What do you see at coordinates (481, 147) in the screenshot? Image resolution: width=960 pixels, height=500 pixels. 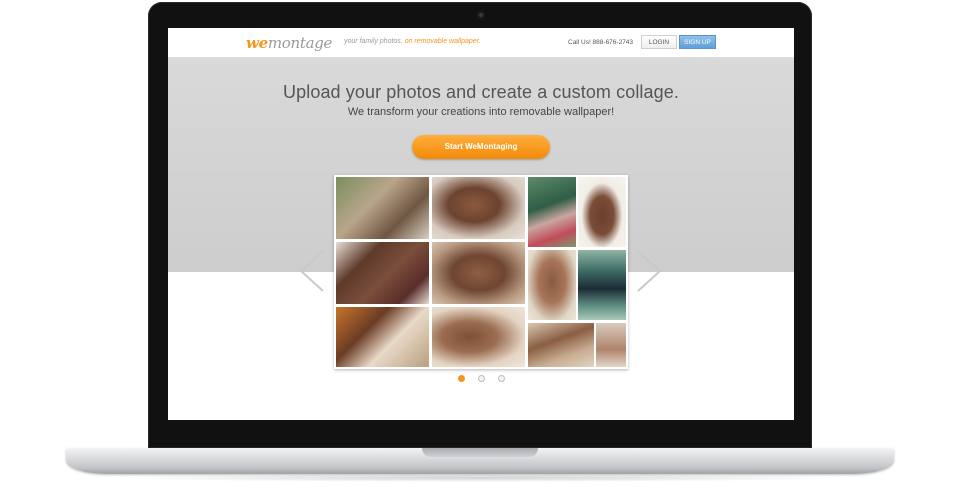 I see `start-wemontaging-button: Start WeMontaging` at bounding box center [481, 147].